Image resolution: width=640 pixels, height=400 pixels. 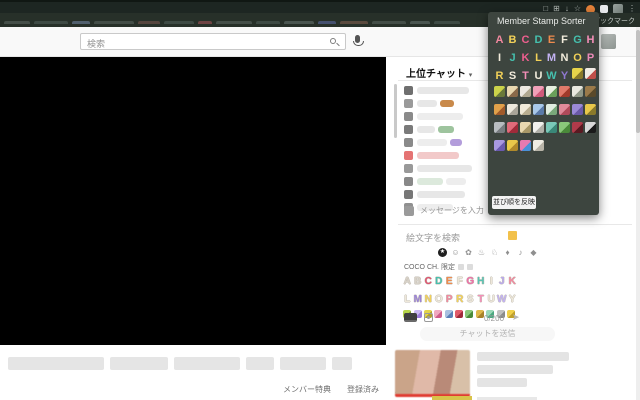 What do you see at coordinates (442, 252) in the screenshot?
I see `category-member-stamps: ★` at bounding box center [442, 252].